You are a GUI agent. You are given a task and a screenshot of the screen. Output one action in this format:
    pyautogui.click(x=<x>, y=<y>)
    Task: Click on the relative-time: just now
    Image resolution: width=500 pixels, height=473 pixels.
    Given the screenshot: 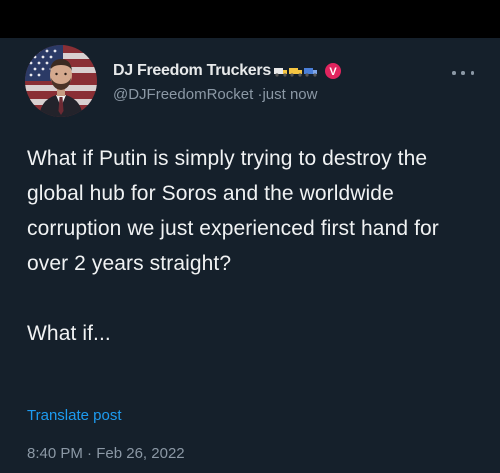 What is the action you would take?
    pyautogui.click(x=289, y=94)
    